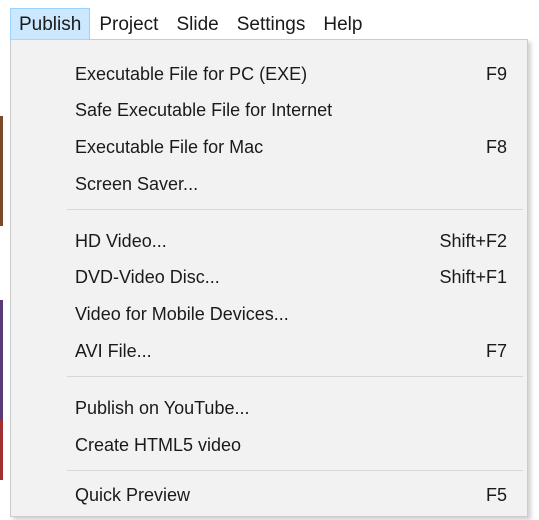  I want to click on menu-publish: Publish, so click(50, 24).